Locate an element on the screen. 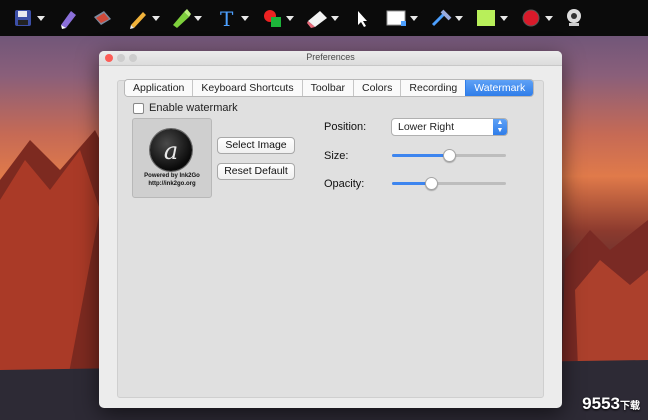 Image resolution: width=648 pixels, height=420 pixels. save-disk-icon is located at coordinates (23, 18).